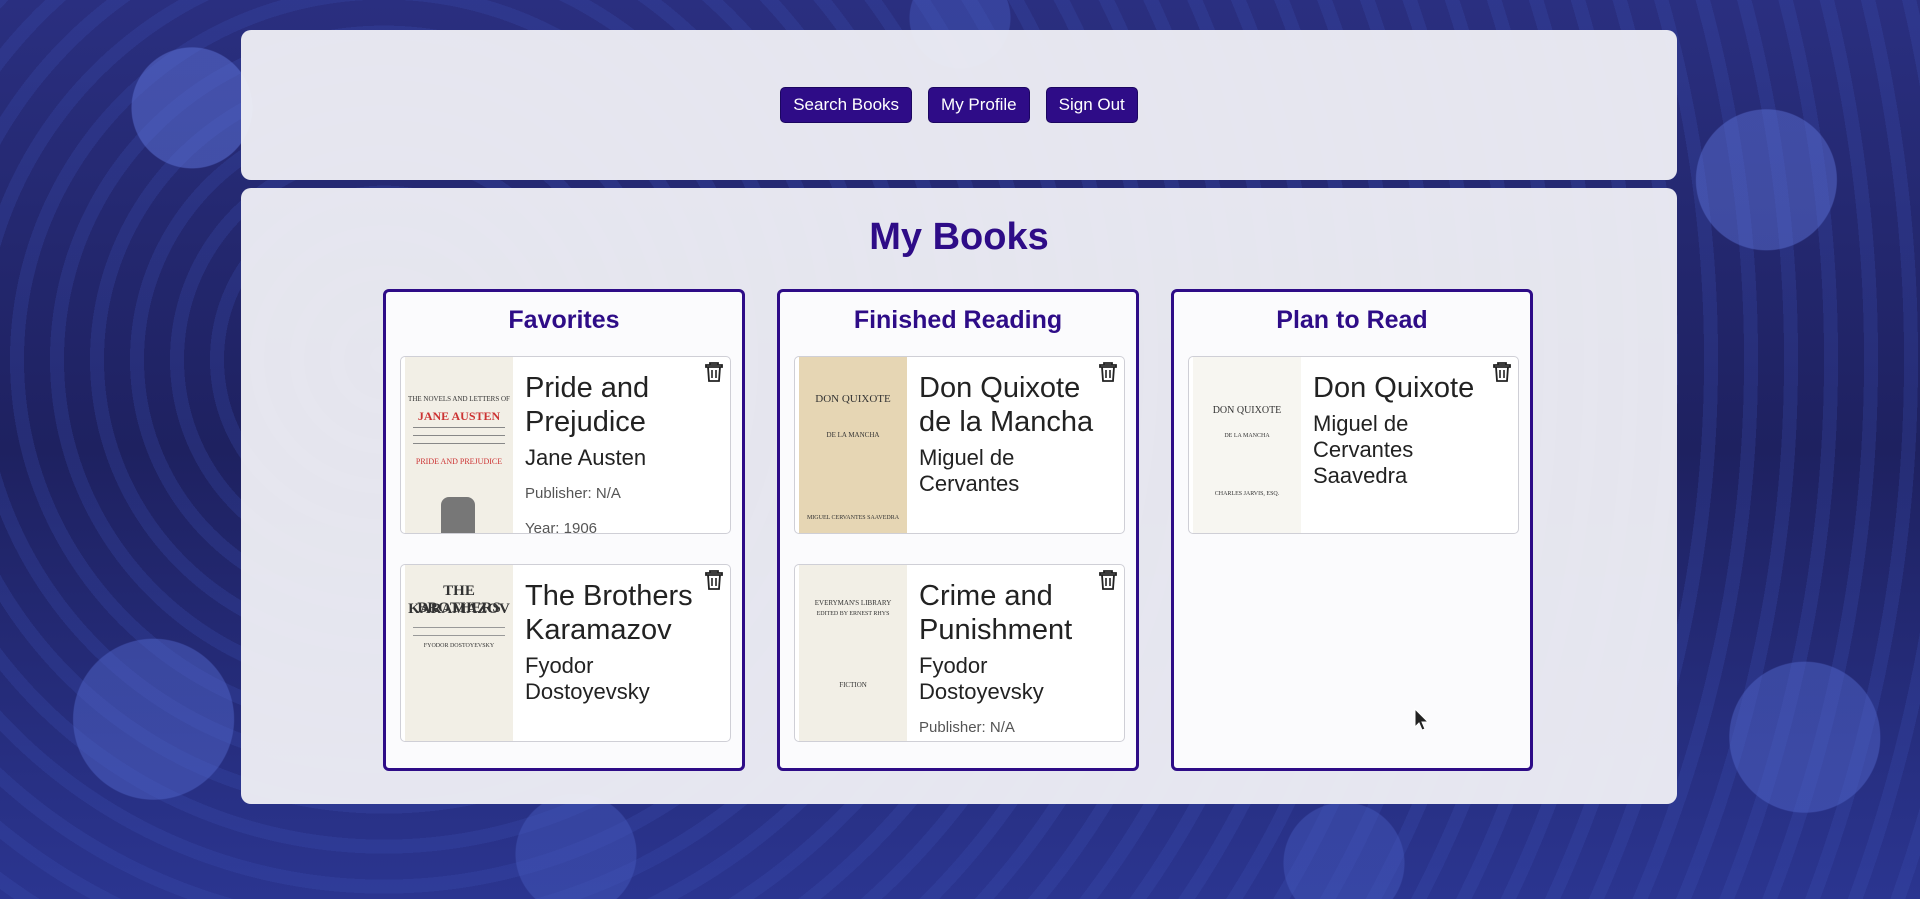 Image resolution: width=1920 pixels, height=899 pixels. I want to click on page-title: My Books, so click(959, 237).